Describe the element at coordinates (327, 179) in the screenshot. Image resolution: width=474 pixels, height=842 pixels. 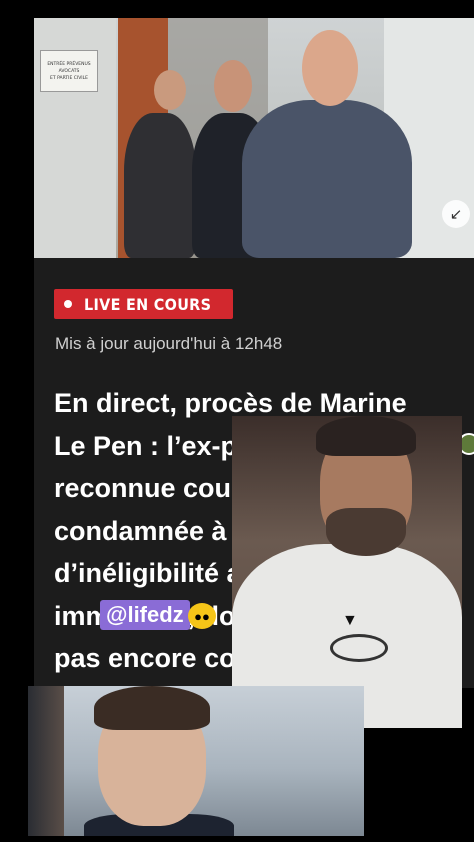
I see `person-woman-blazer` at that location.